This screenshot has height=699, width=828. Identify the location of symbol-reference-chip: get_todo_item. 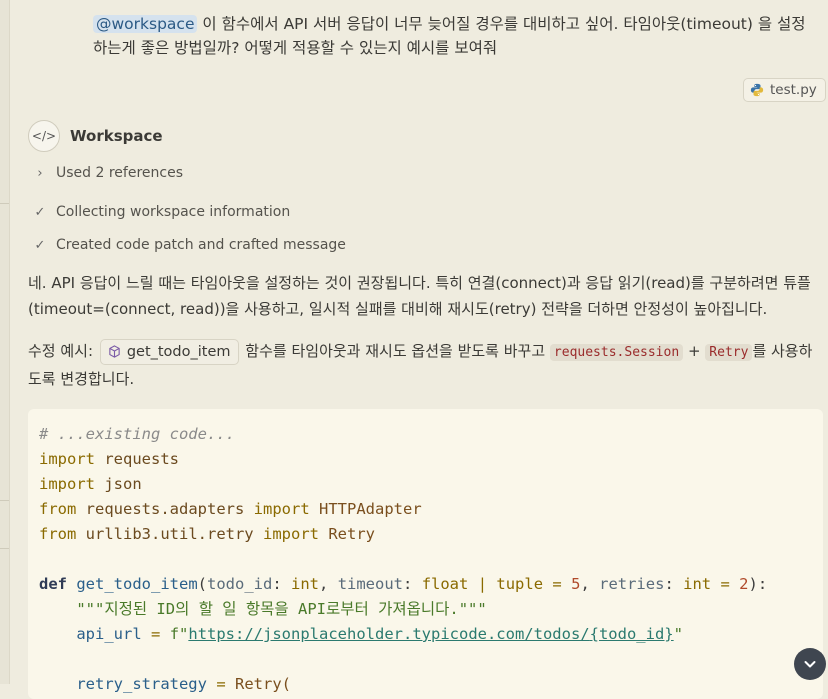
(169, 351).